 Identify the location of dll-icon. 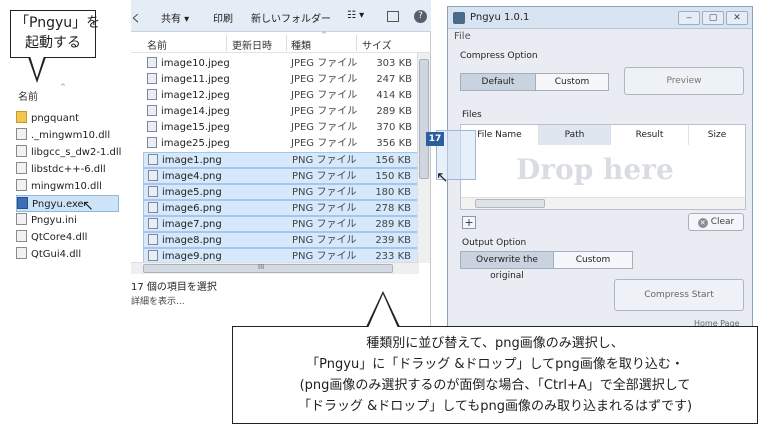
(21, 185).